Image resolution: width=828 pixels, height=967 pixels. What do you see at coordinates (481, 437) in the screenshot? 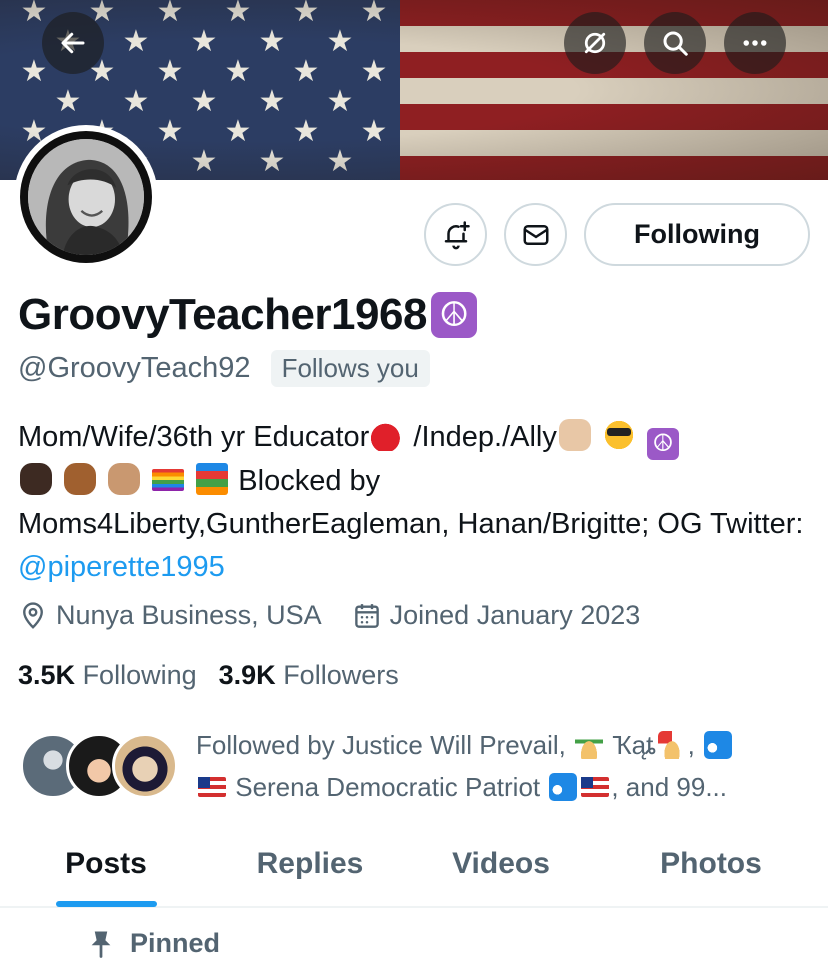
I see `bio-text-2: /Indep./Ally` at bounding box center [481, 437].